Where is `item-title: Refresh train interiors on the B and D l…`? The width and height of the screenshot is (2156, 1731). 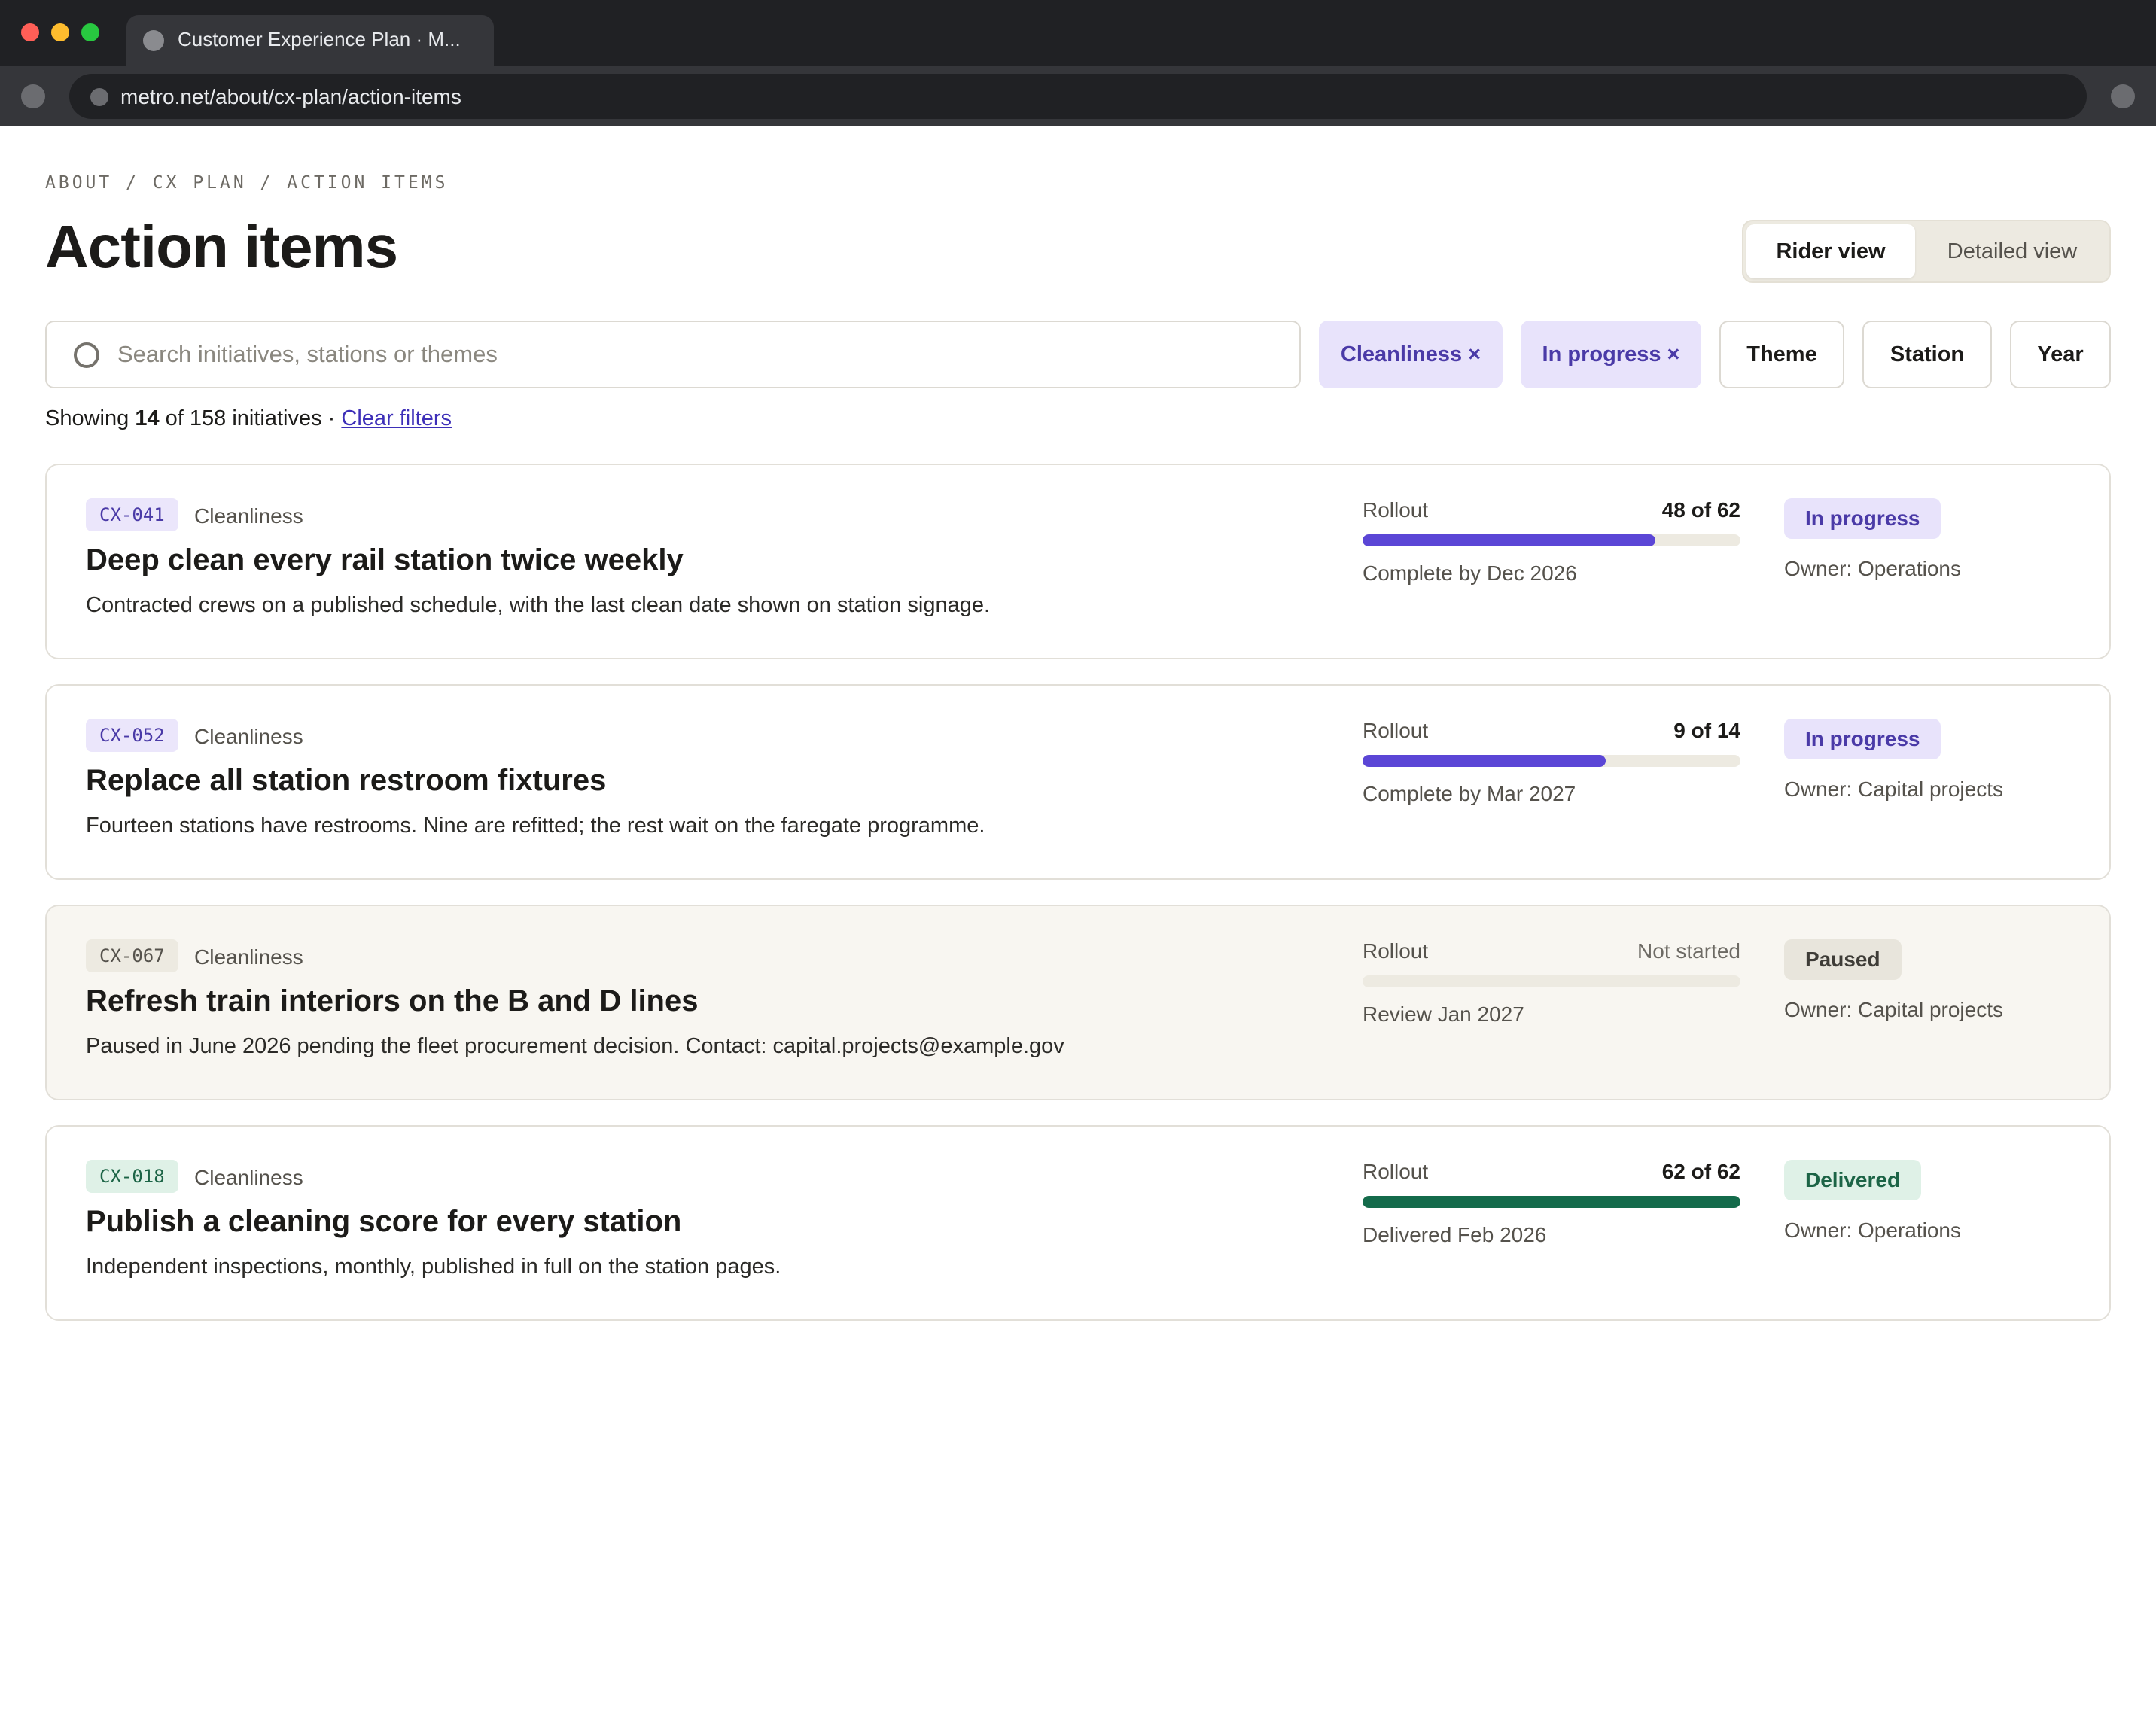
item-title: Refresh train interiors on the B and D l… is located at coordinates (392, 1001).